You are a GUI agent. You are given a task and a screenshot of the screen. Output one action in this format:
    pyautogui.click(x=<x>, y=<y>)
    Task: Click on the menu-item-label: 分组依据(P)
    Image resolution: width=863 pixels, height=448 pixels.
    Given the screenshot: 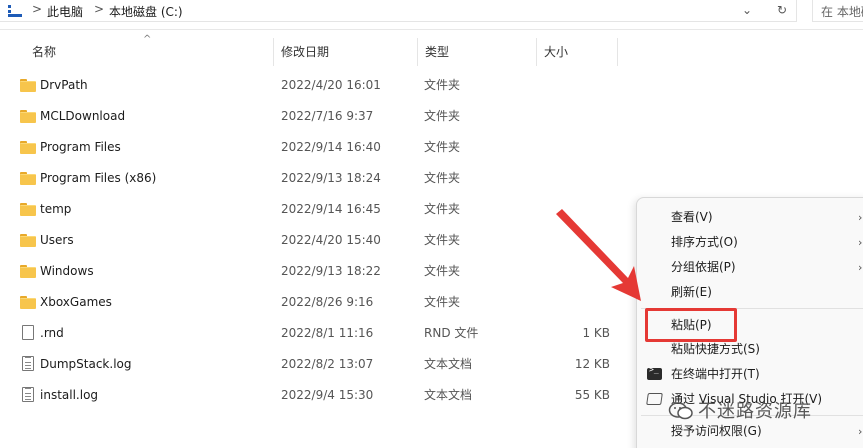 What is the action you would take?
    pyautogui.click(x=703, y=267)
    